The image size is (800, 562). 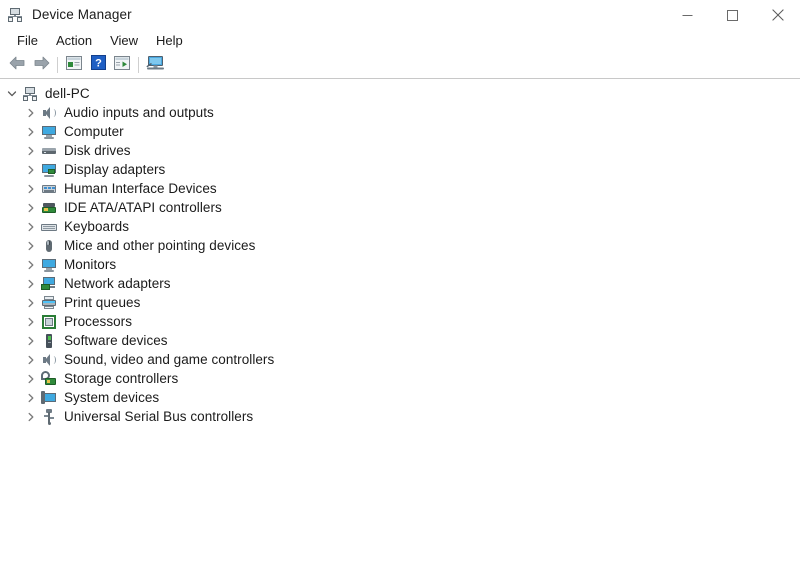 I want to click on menu-bar: File Action View Help, so click(x=400, y=41).